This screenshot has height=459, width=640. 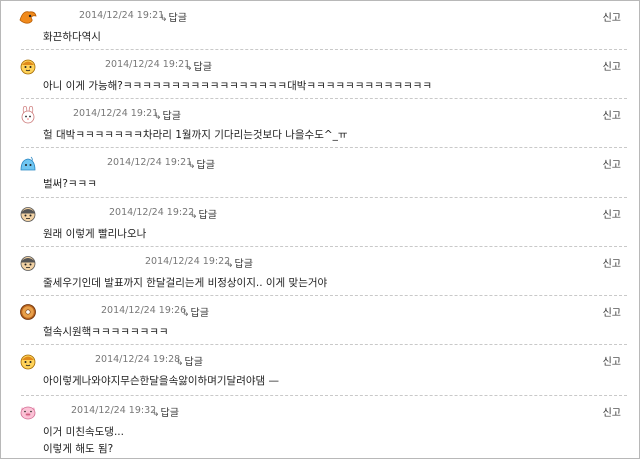 I want to click on comment-text: 원래 이렇게 빨리나오나, so click(x=95, y=234).